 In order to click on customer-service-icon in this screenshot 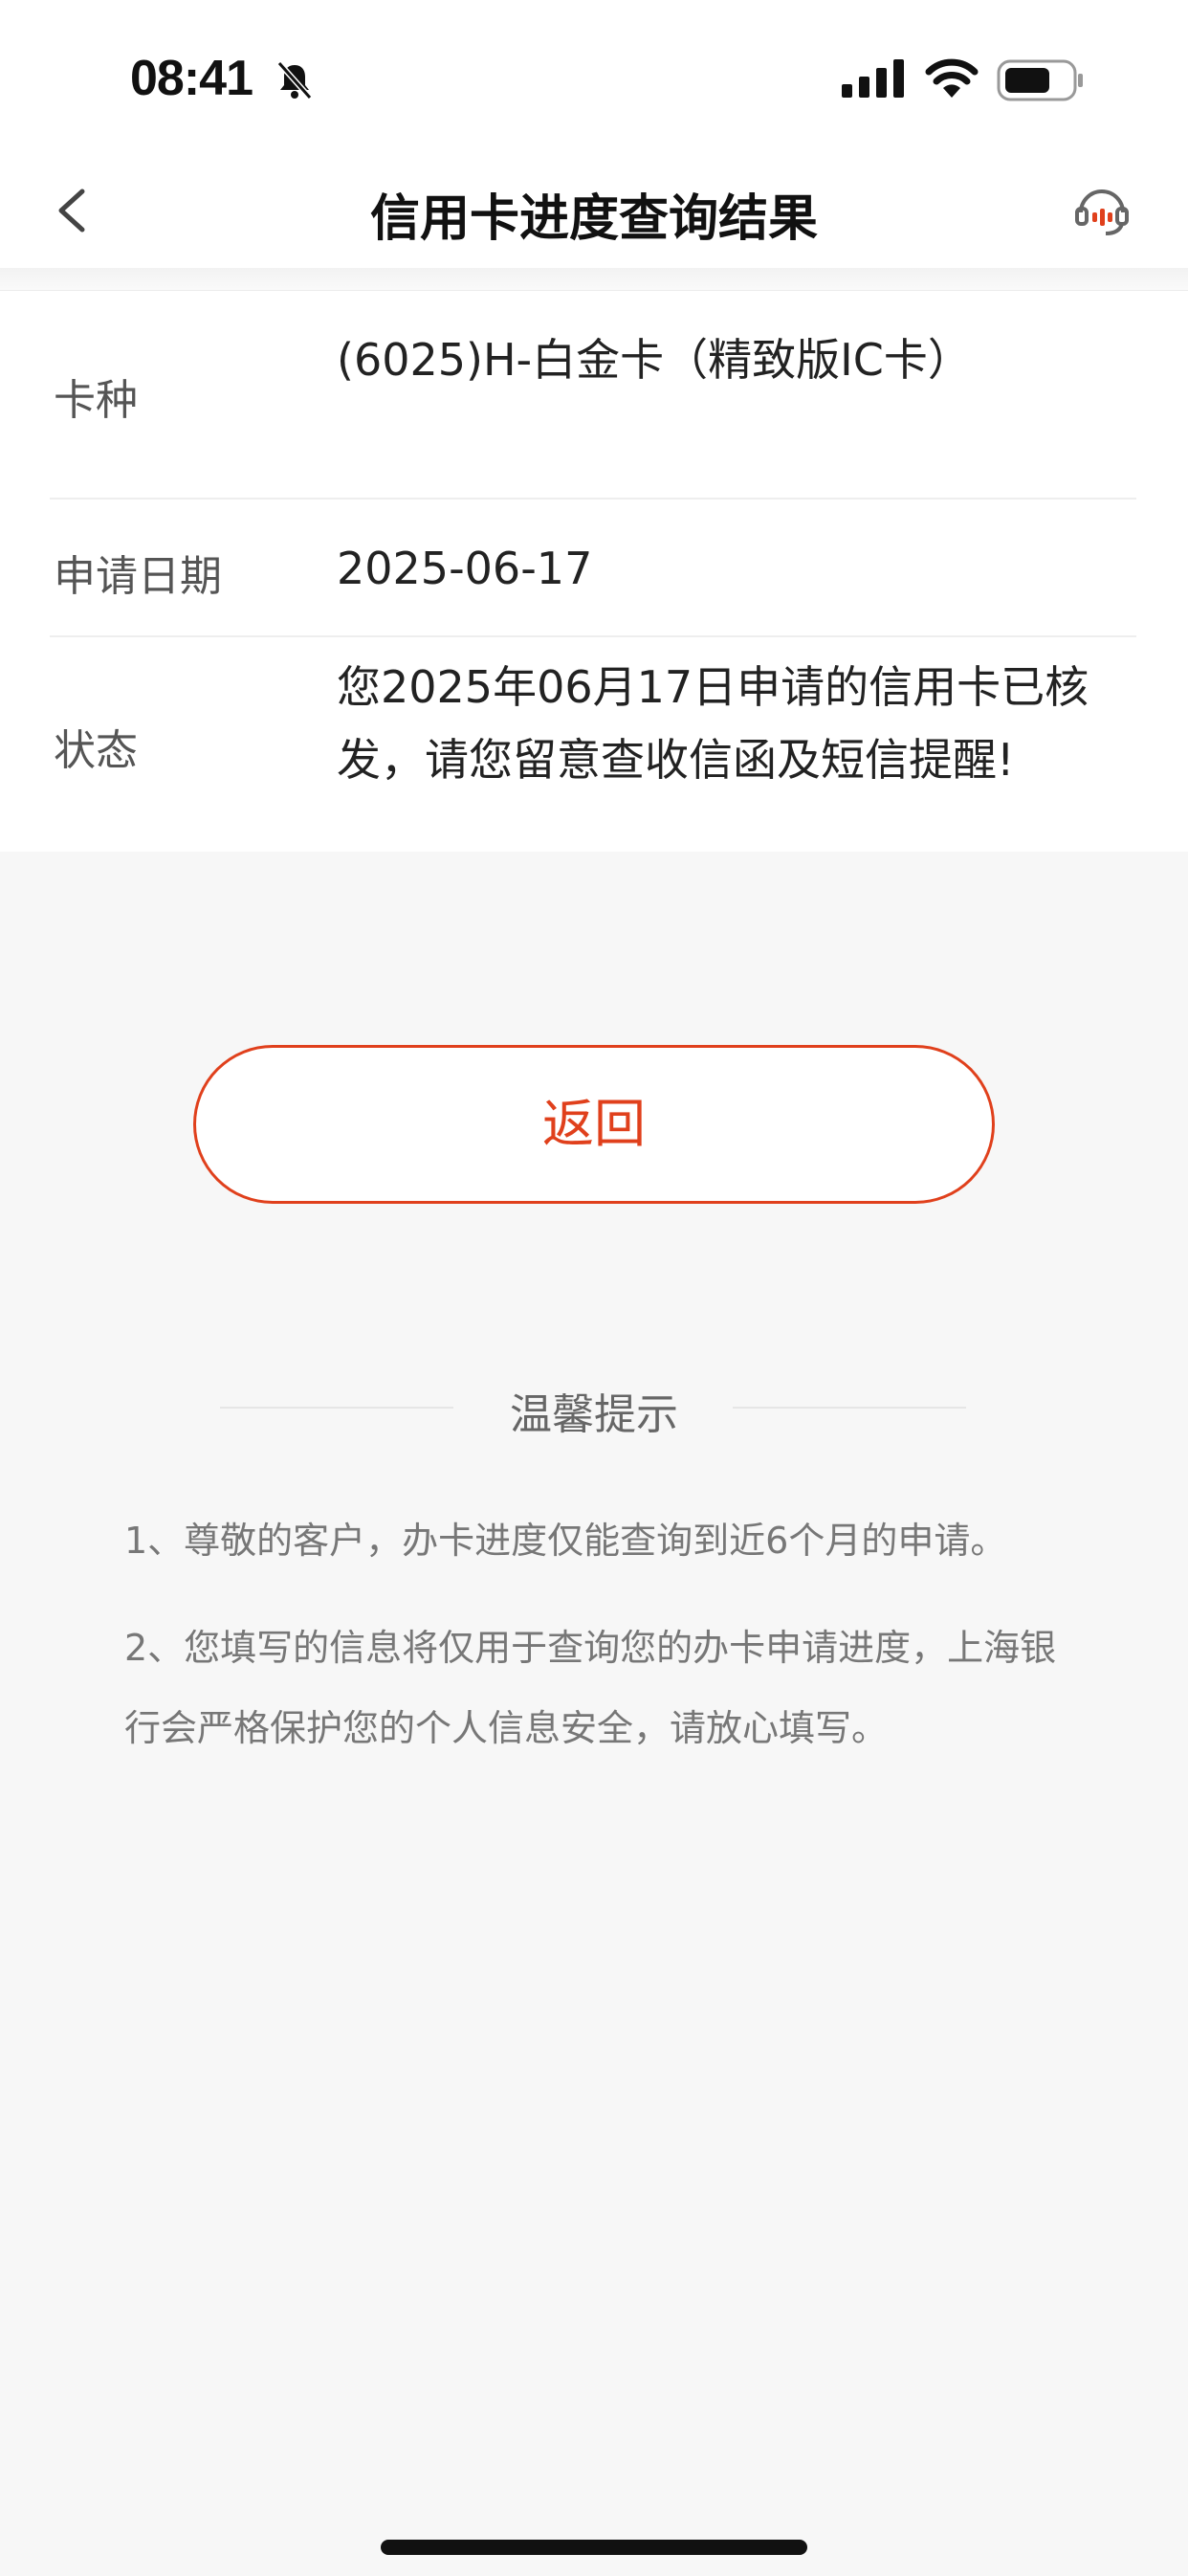, I will do `click(1102, 210)`.